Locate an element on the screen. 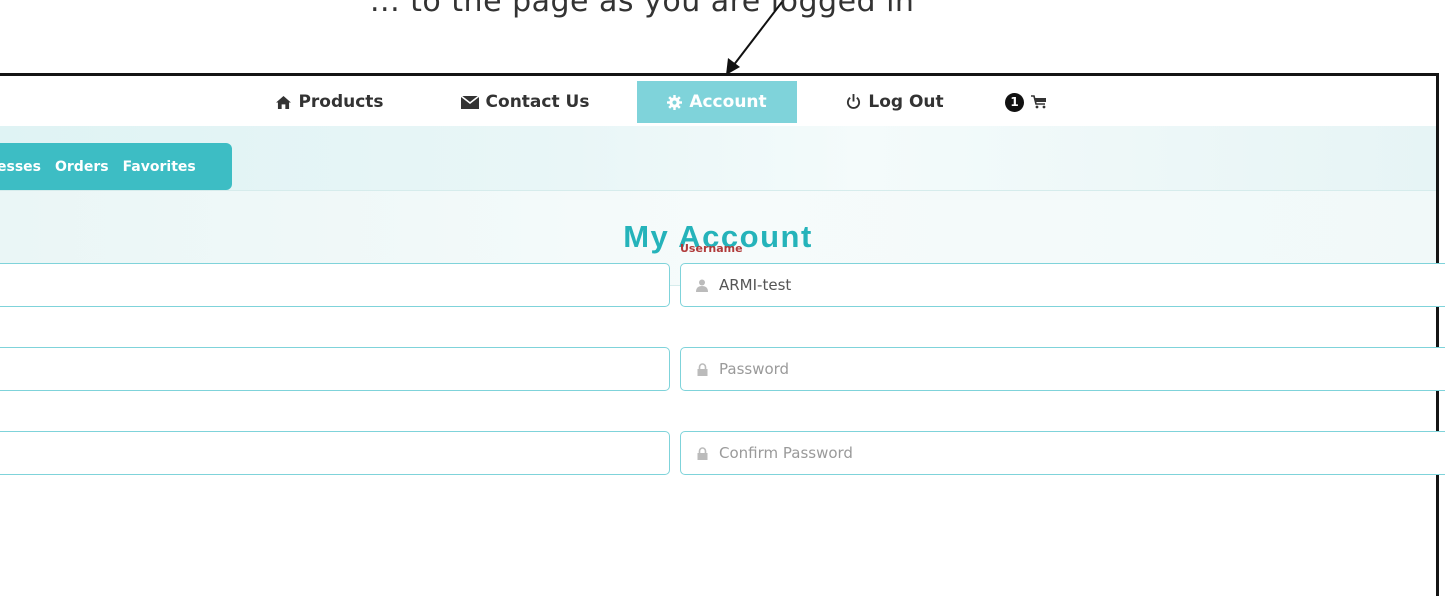  nav-account: Account is located at coordinates (717, 102).